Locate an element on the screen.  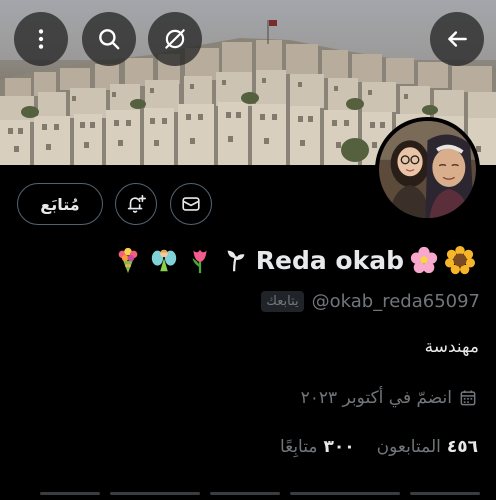
following-button: مُتابَع is located at coordinates (60, 204).